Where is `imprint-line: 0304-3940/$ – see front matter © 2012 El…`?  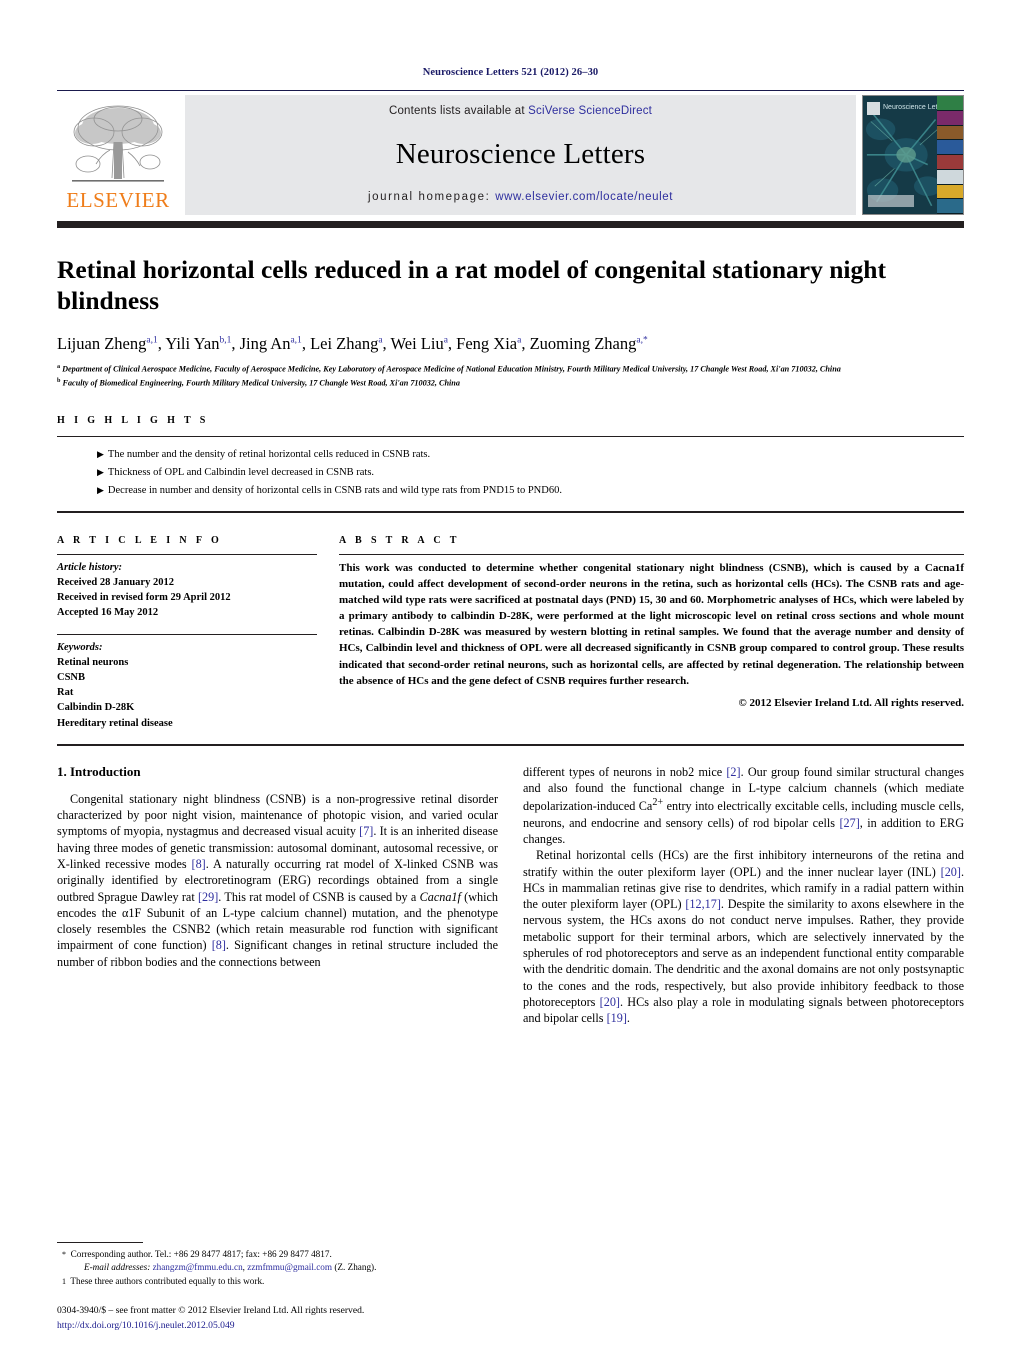 imprint-line: 0304-3940/$ – see front matter © 2012 El… is located at coordinates (211, 1311).